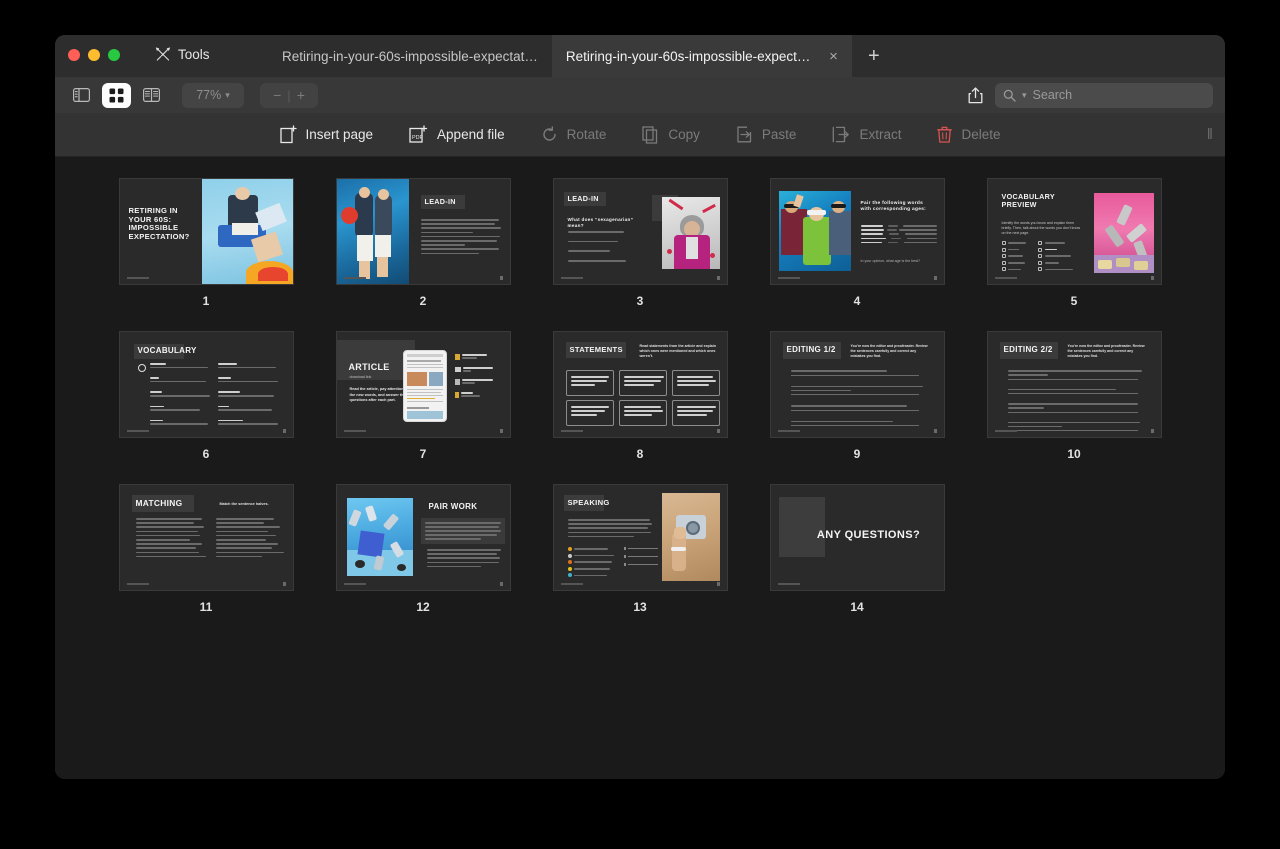  Describe the element at coordinates (574, 134) in the screenshot. I see `rotate-button: Rotate` at that location.